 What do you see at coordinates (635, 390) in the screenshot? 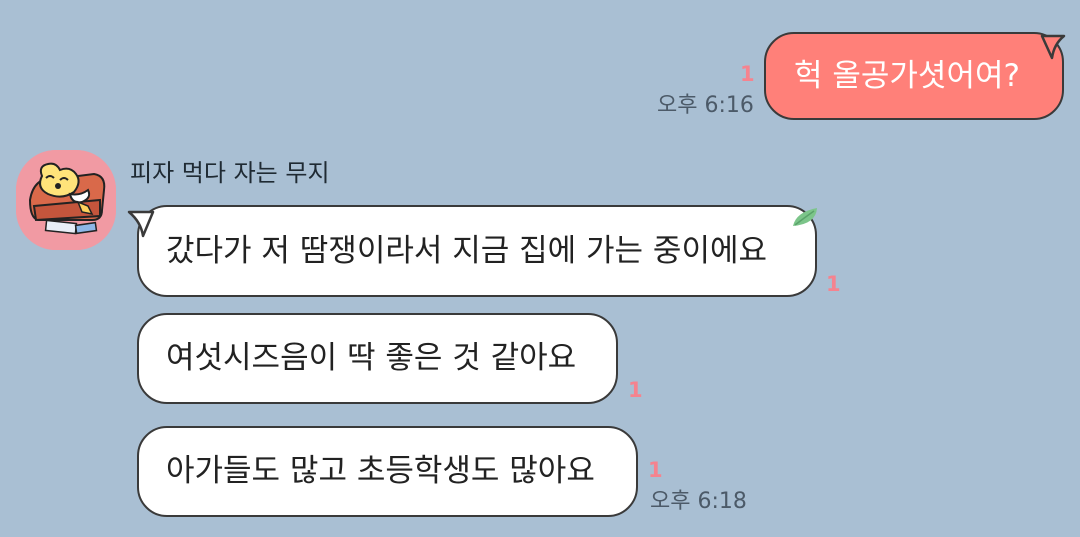
I see `incoming-unread-count-2: 1` at bounding box center [635, 390].